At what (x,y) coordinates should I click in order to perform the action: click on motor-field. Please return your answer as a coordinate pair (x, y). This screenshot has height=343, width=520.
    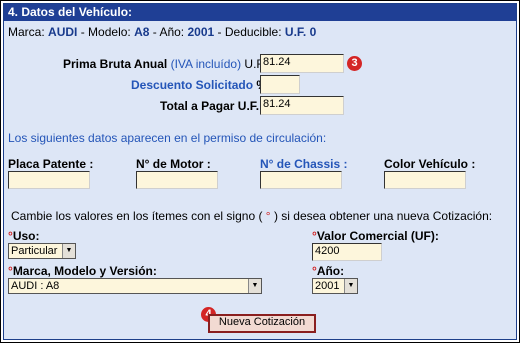
    Looking at the image, I should click on (177, 180).